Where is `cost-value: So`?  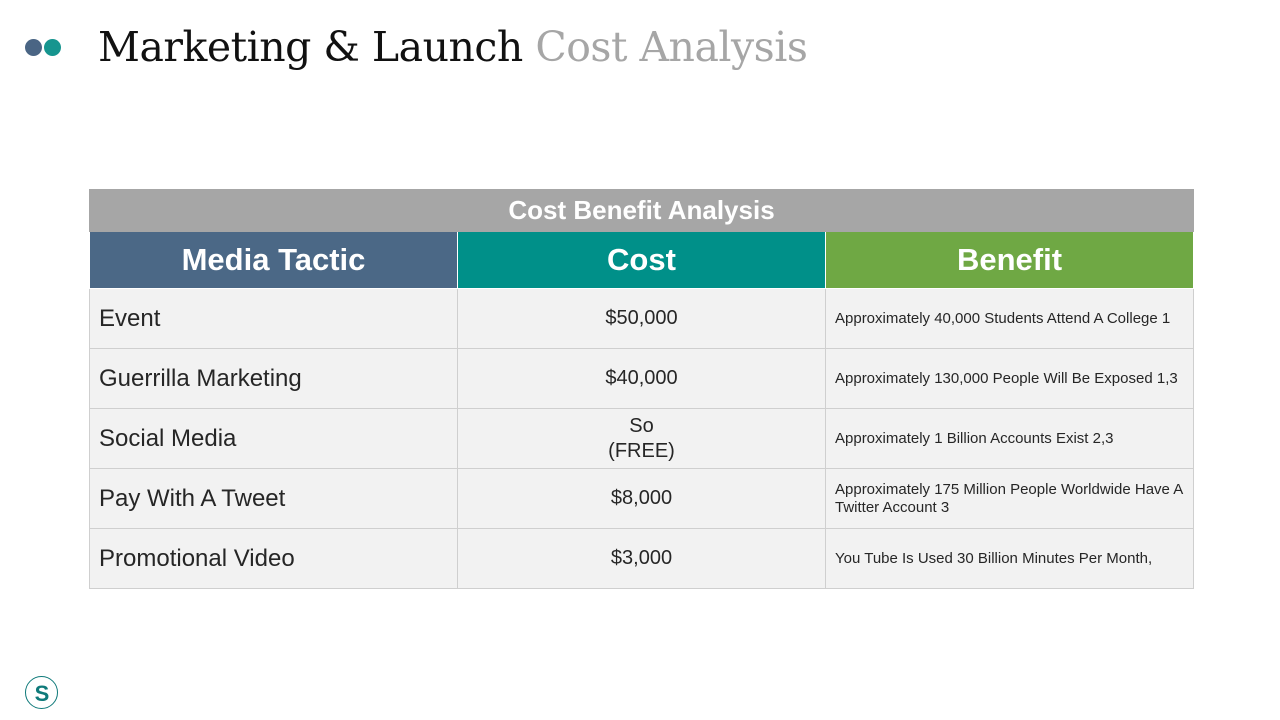
cost-value: So is located at coordinates (641, 425).